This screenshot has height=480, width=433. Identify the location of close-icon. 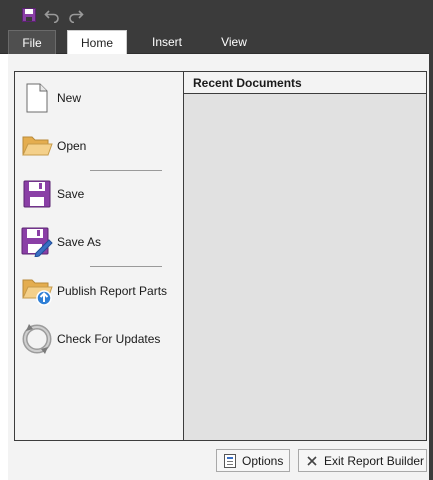
(312, 461).